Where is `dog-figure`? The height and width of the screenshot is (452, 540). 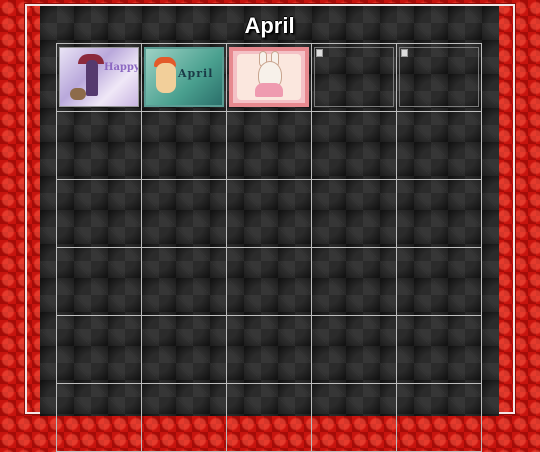
dog-figure is located at coordinates (78, 94).